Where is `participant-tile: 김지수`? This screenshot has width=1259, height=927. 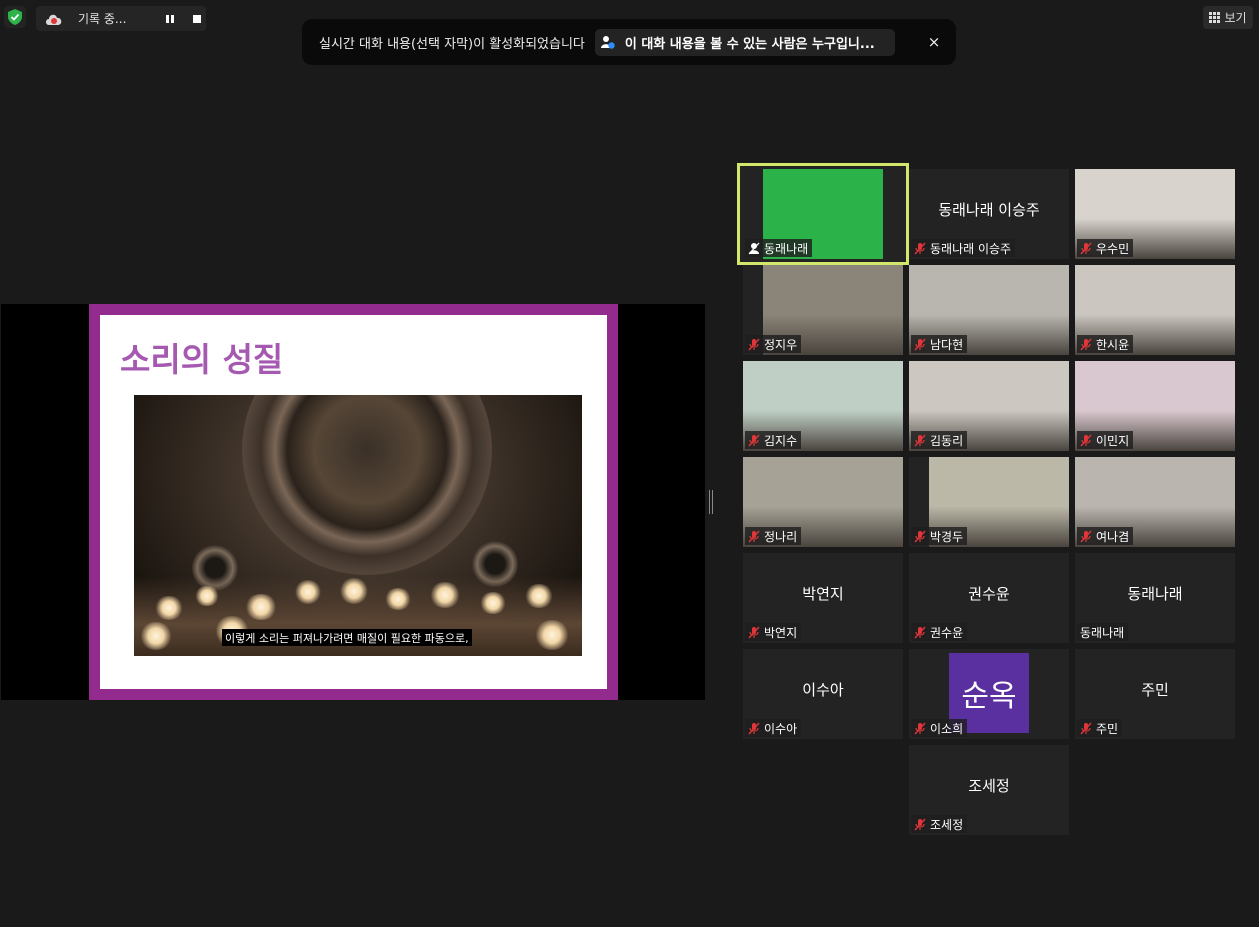
participant-tile: 김지수 is located at coordinates (823, 406).